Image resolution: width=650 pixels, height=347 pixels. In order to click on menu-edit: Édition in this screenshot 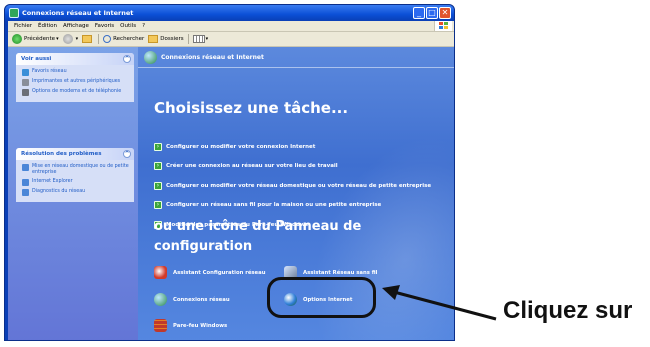, I will do `click(47, 26)`.